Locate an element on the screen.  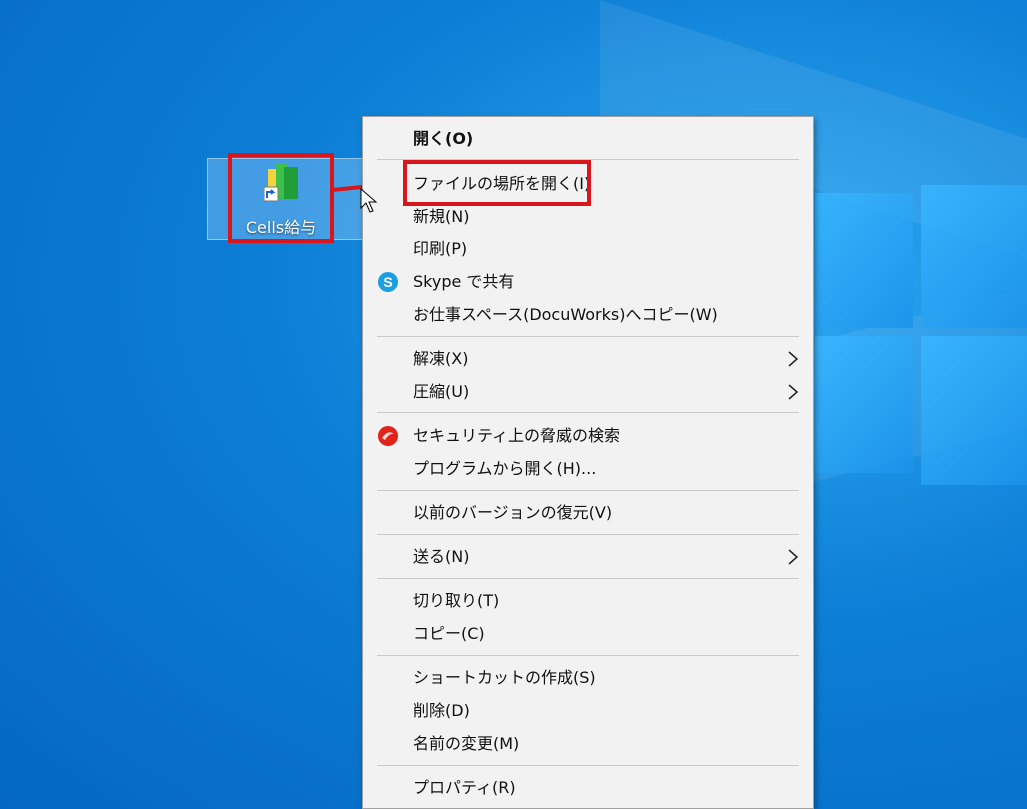
menu-item-extract: 解凍(X) is located at coordinates (588, 359).